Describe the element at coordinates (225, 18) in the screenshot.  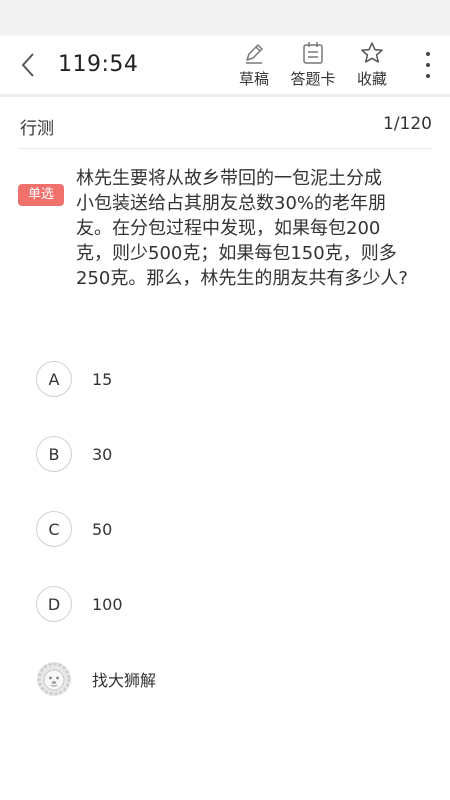
I see `status-bar` at that location.